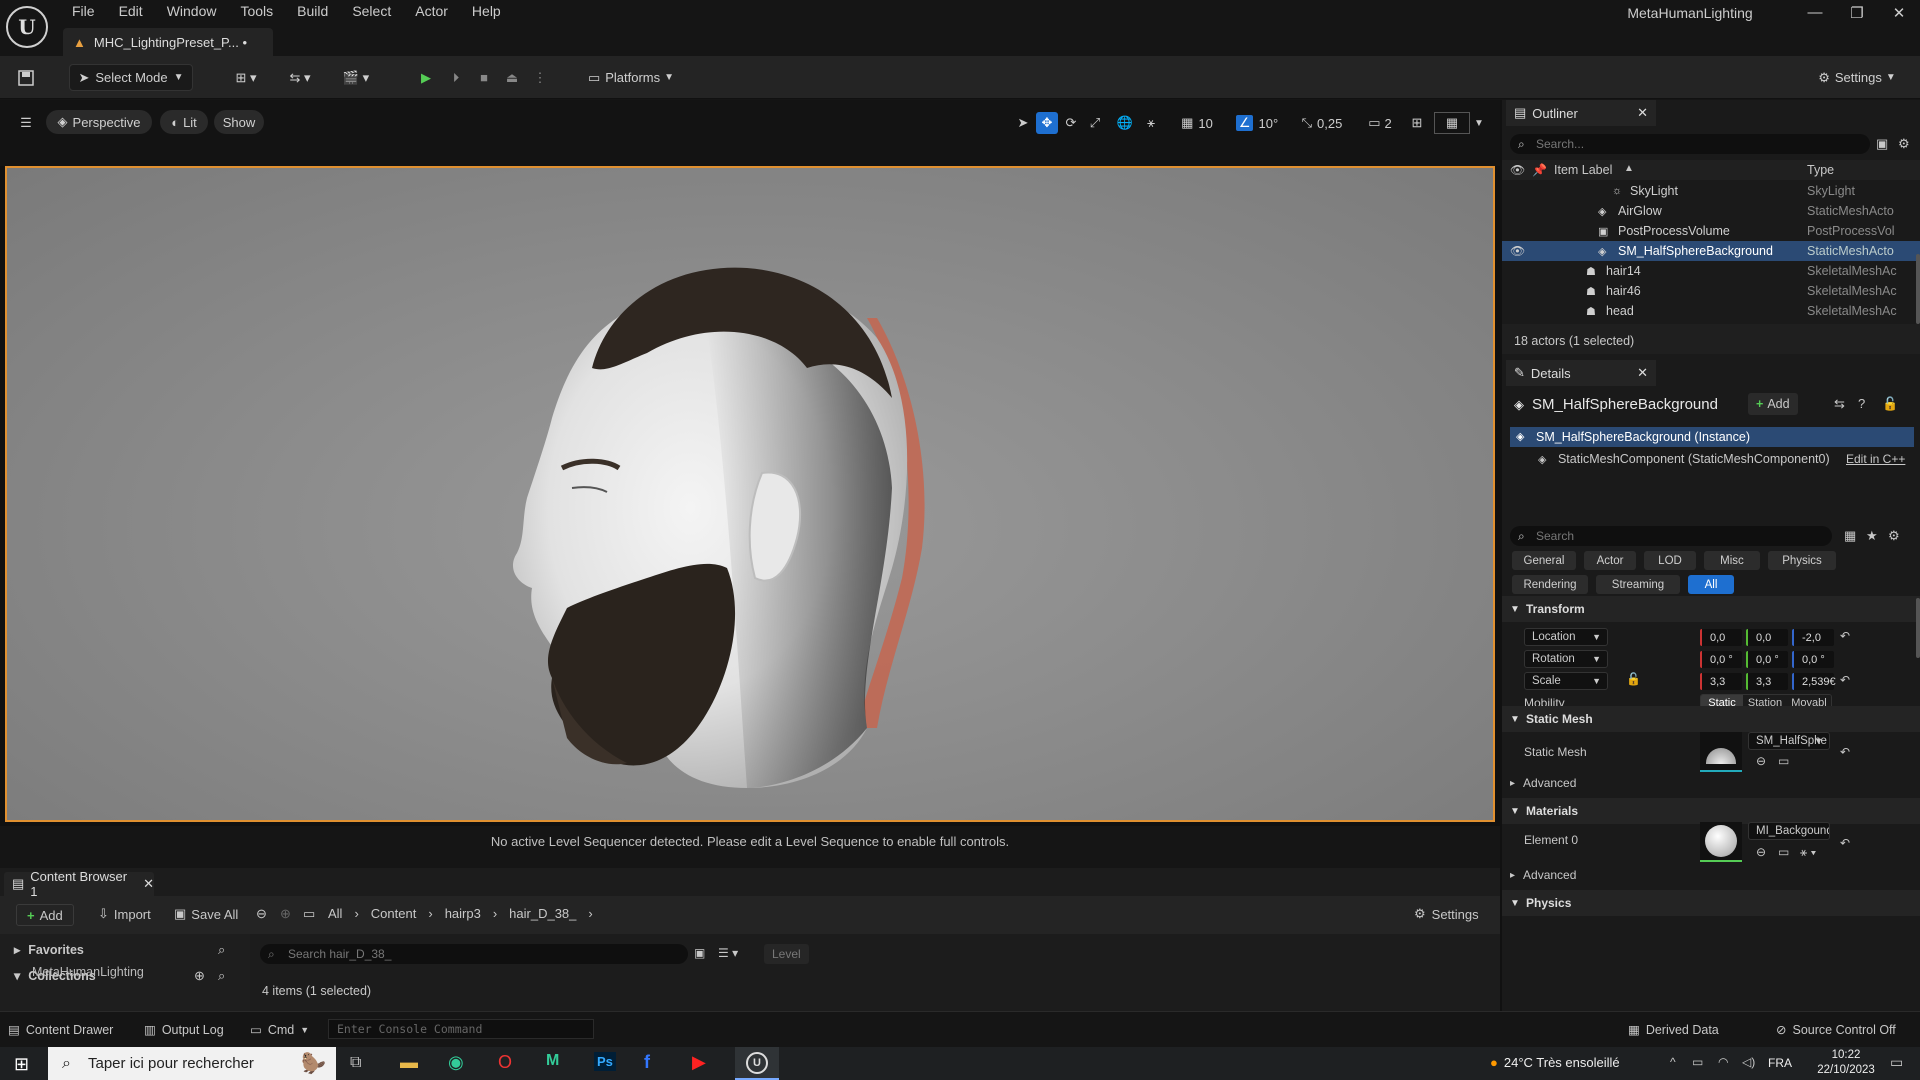  Describe the element at coordinates (1918, 628) in the screenshot. I see `details-scrollbar` at that location.